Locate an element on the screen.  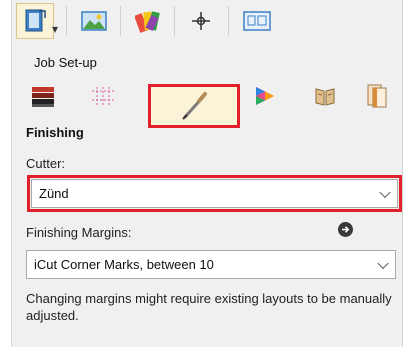
finishing-blade-icon is located at coordinates (194, 106).